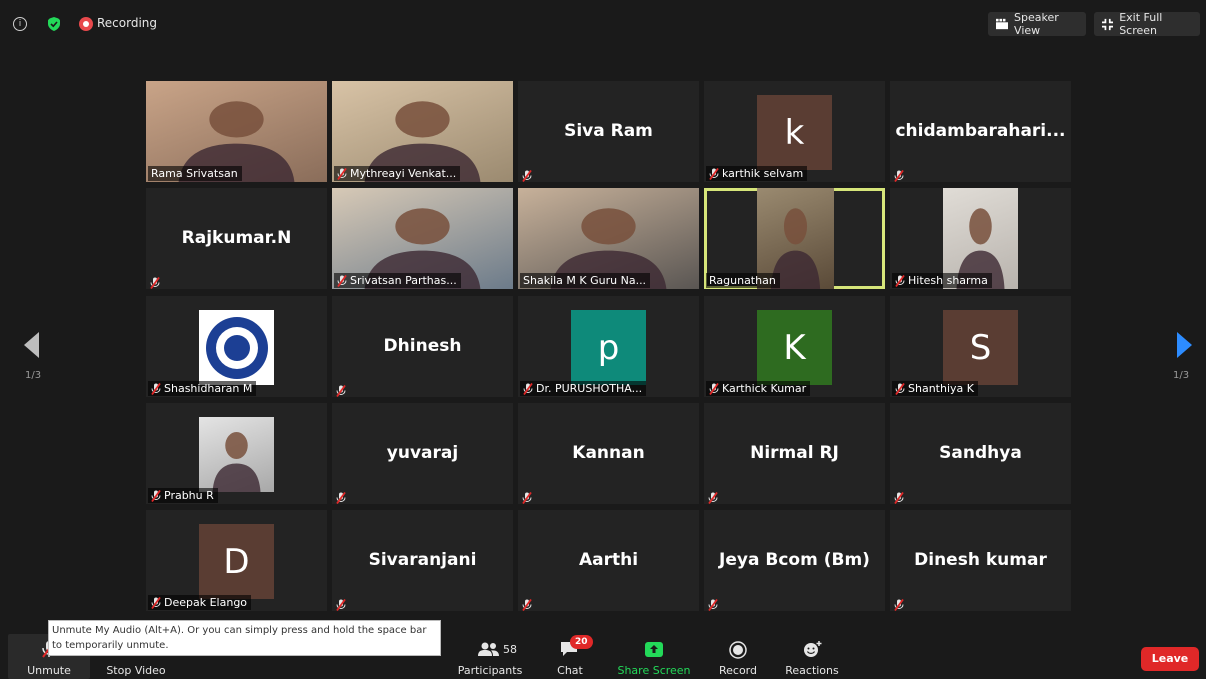  I want to click on participant-tile: Kannan, so click(608, 453).